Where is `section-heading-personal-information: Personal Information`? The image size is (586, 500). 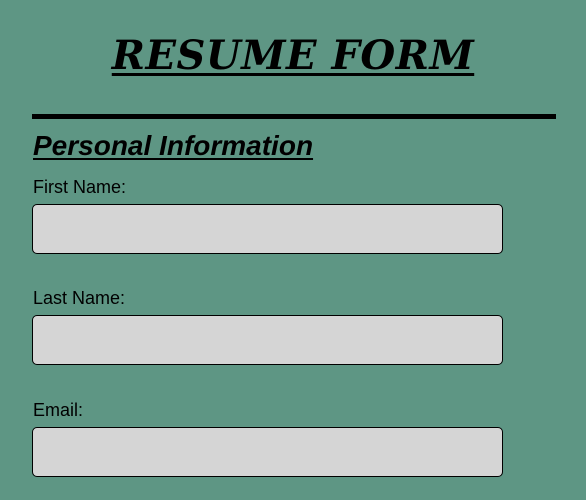
section-heading-personal-information: Personal Information is located at coordinates (173, 145).